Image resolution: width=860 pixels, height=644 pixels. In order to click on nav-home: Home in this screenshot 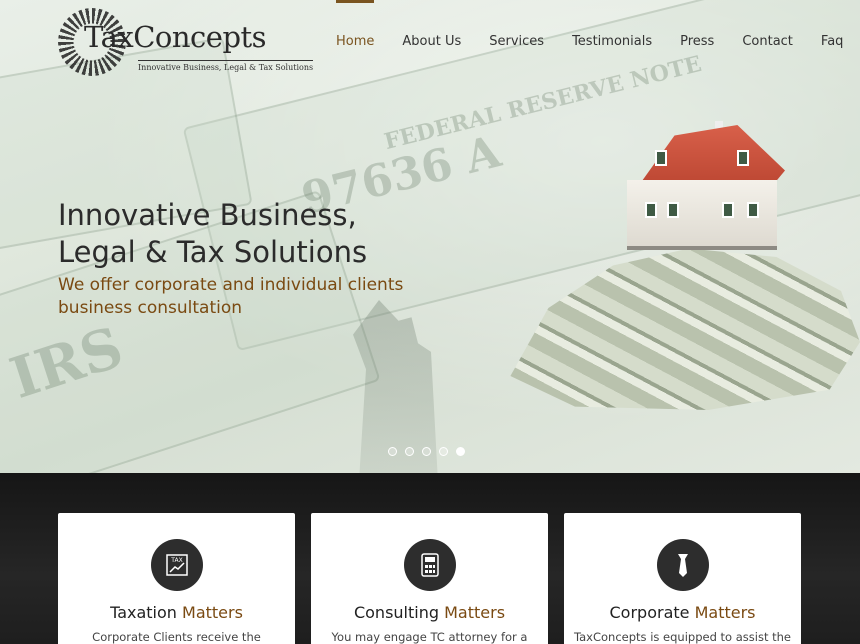, I will do `click(355, 30)`.